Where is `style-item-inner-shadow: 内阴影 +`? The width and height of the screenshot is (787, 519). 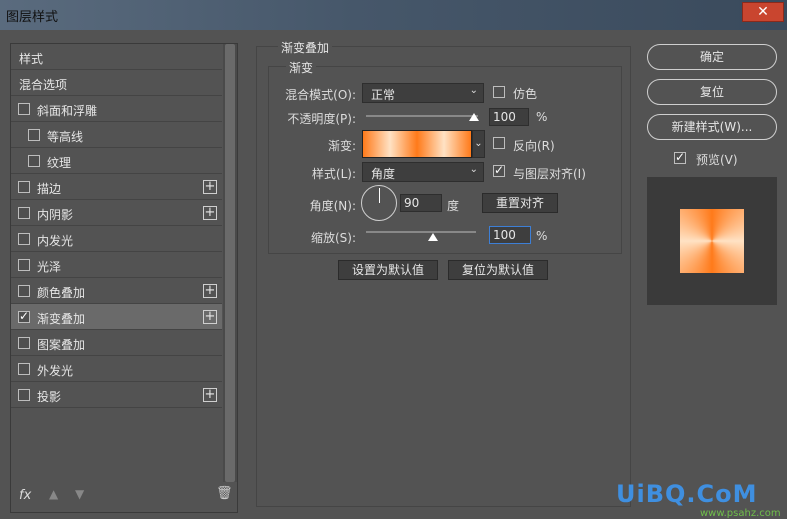 style-item-inner-shadow: 内阴影 + is located at coordinates (116, 213).